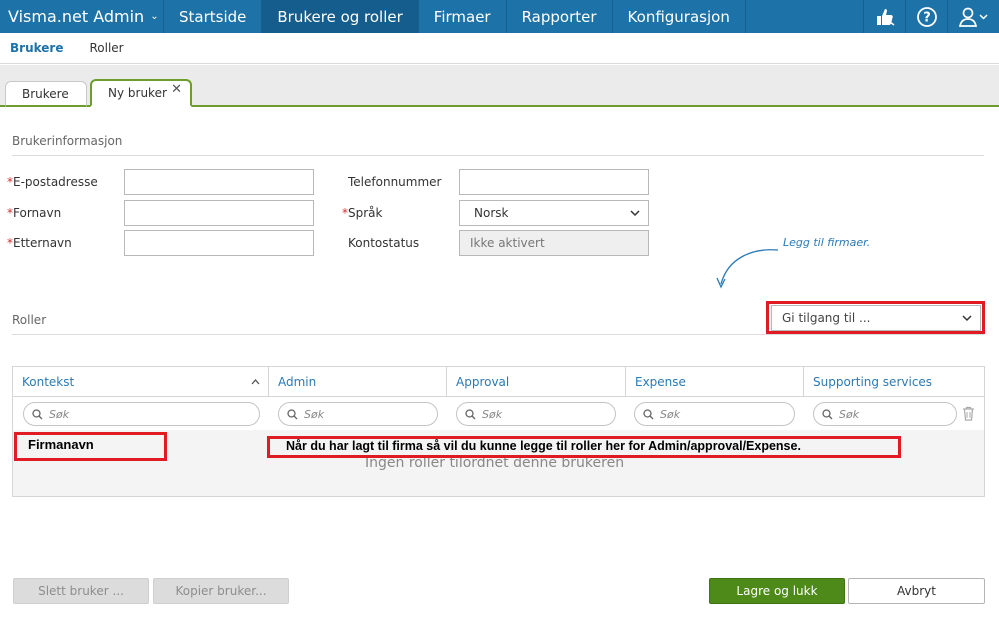 The width and height of the screenshot is (999, 627). I want to click on nav-startside: Startside, so click(213, 16).